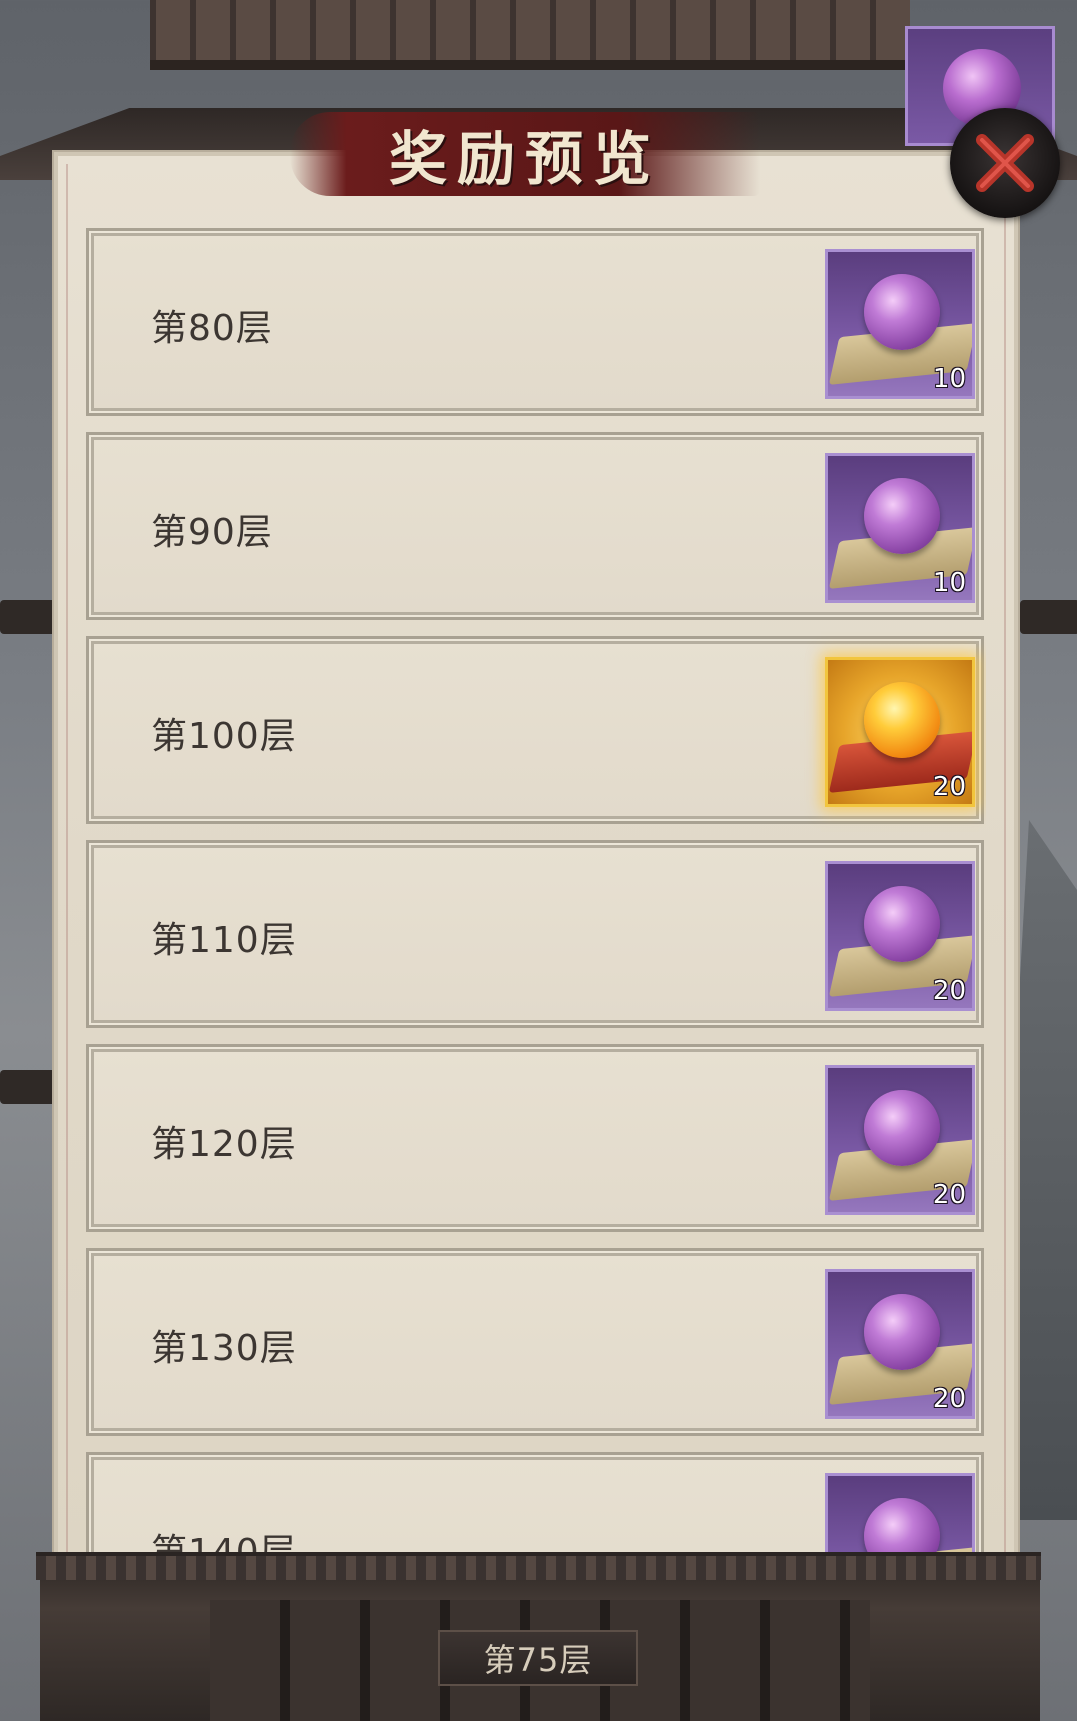  I want to click on dialog-title: 奖励预览, so click(524, 159).